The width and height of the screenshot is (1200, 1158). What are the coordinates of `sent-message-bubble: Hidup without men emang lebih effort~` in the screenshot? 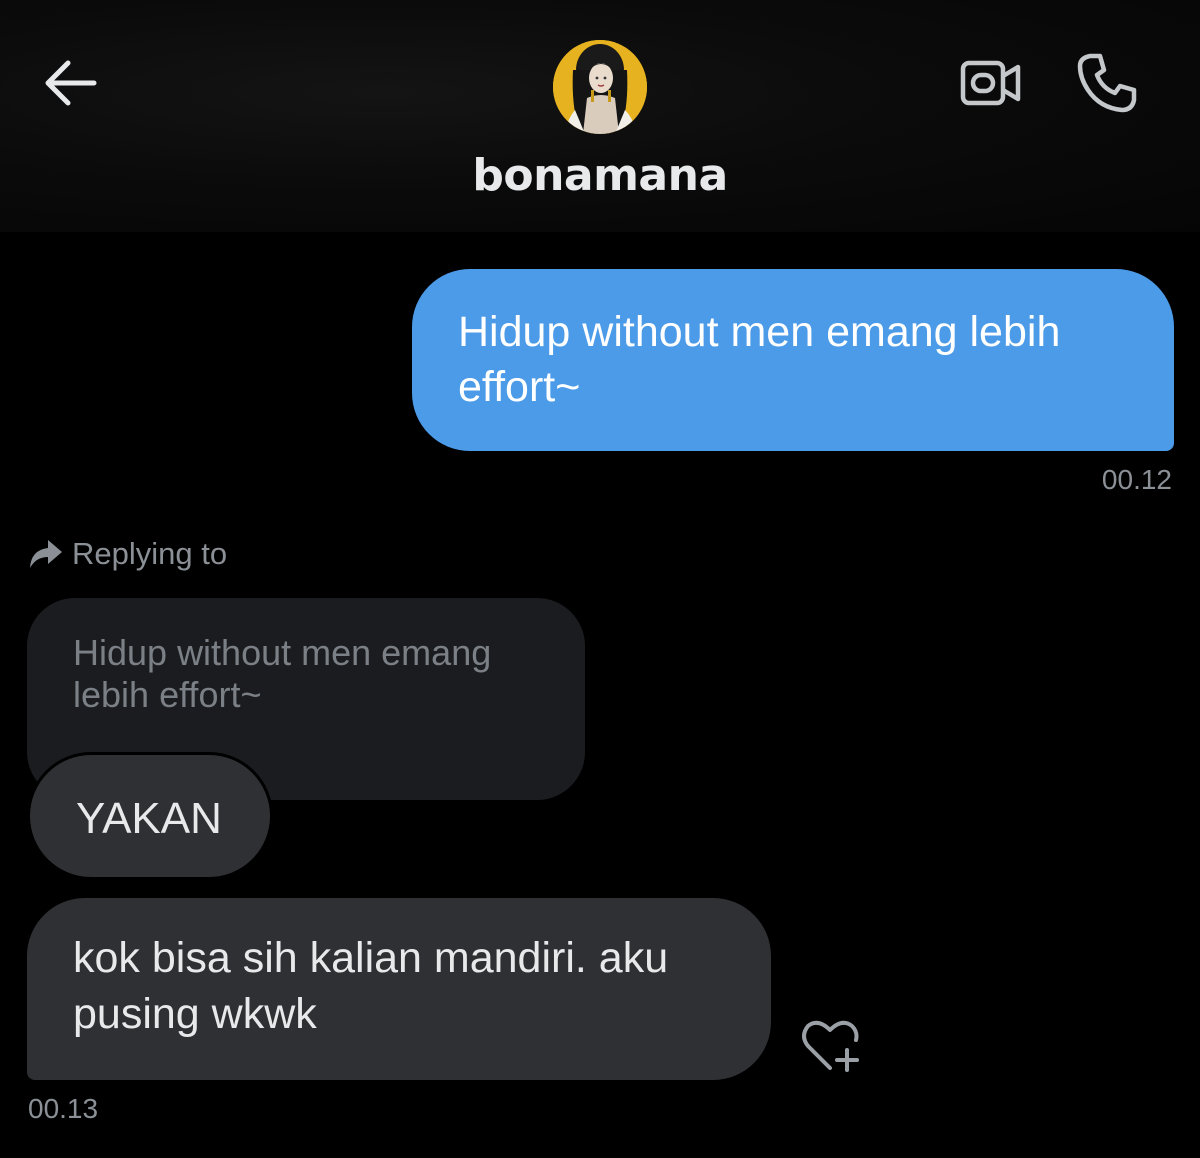 It's located at (793, 360).